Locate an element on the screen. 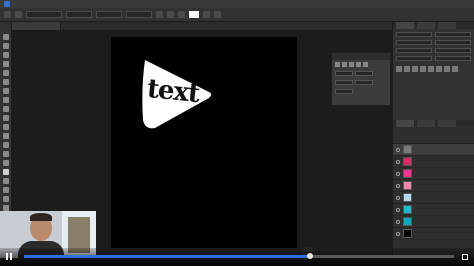 The image size is (474, 266). home-icon is located at coordinates (7, 14).